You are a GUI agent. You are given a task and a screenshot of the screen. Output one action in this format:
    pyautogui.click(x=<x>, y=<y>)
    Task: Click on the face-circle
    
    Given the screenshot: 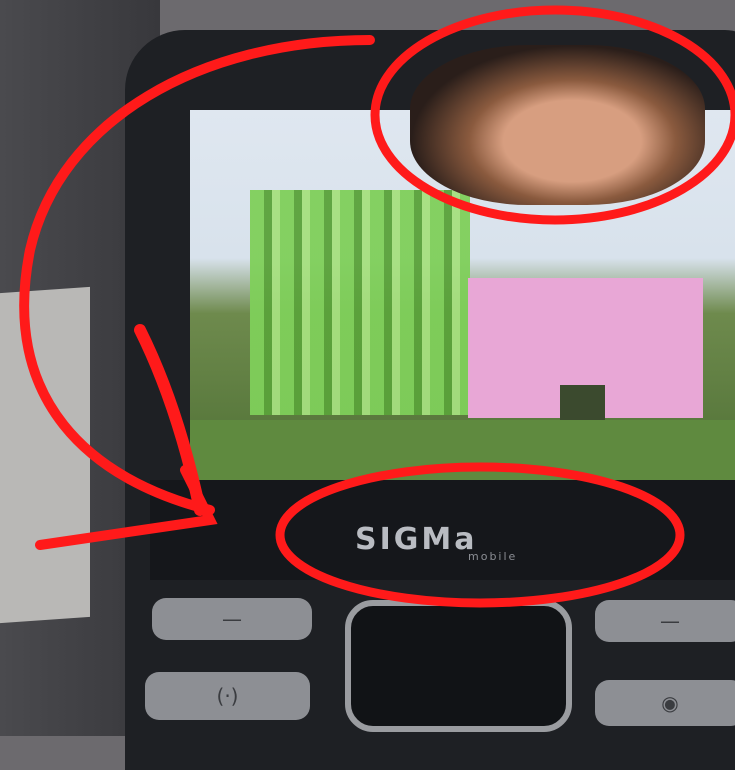 What is the action you would take?
    pyautogui.click(x=552, y=115)
    